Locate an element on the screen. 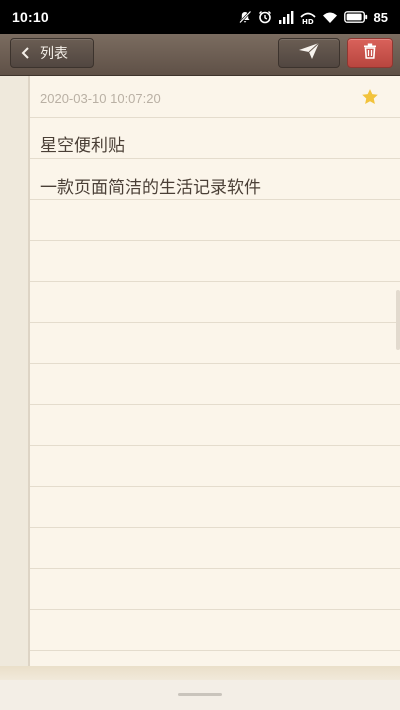 The width and height of the screenshot is (400, 710). battery-icon is located at coordinates (355, 17).